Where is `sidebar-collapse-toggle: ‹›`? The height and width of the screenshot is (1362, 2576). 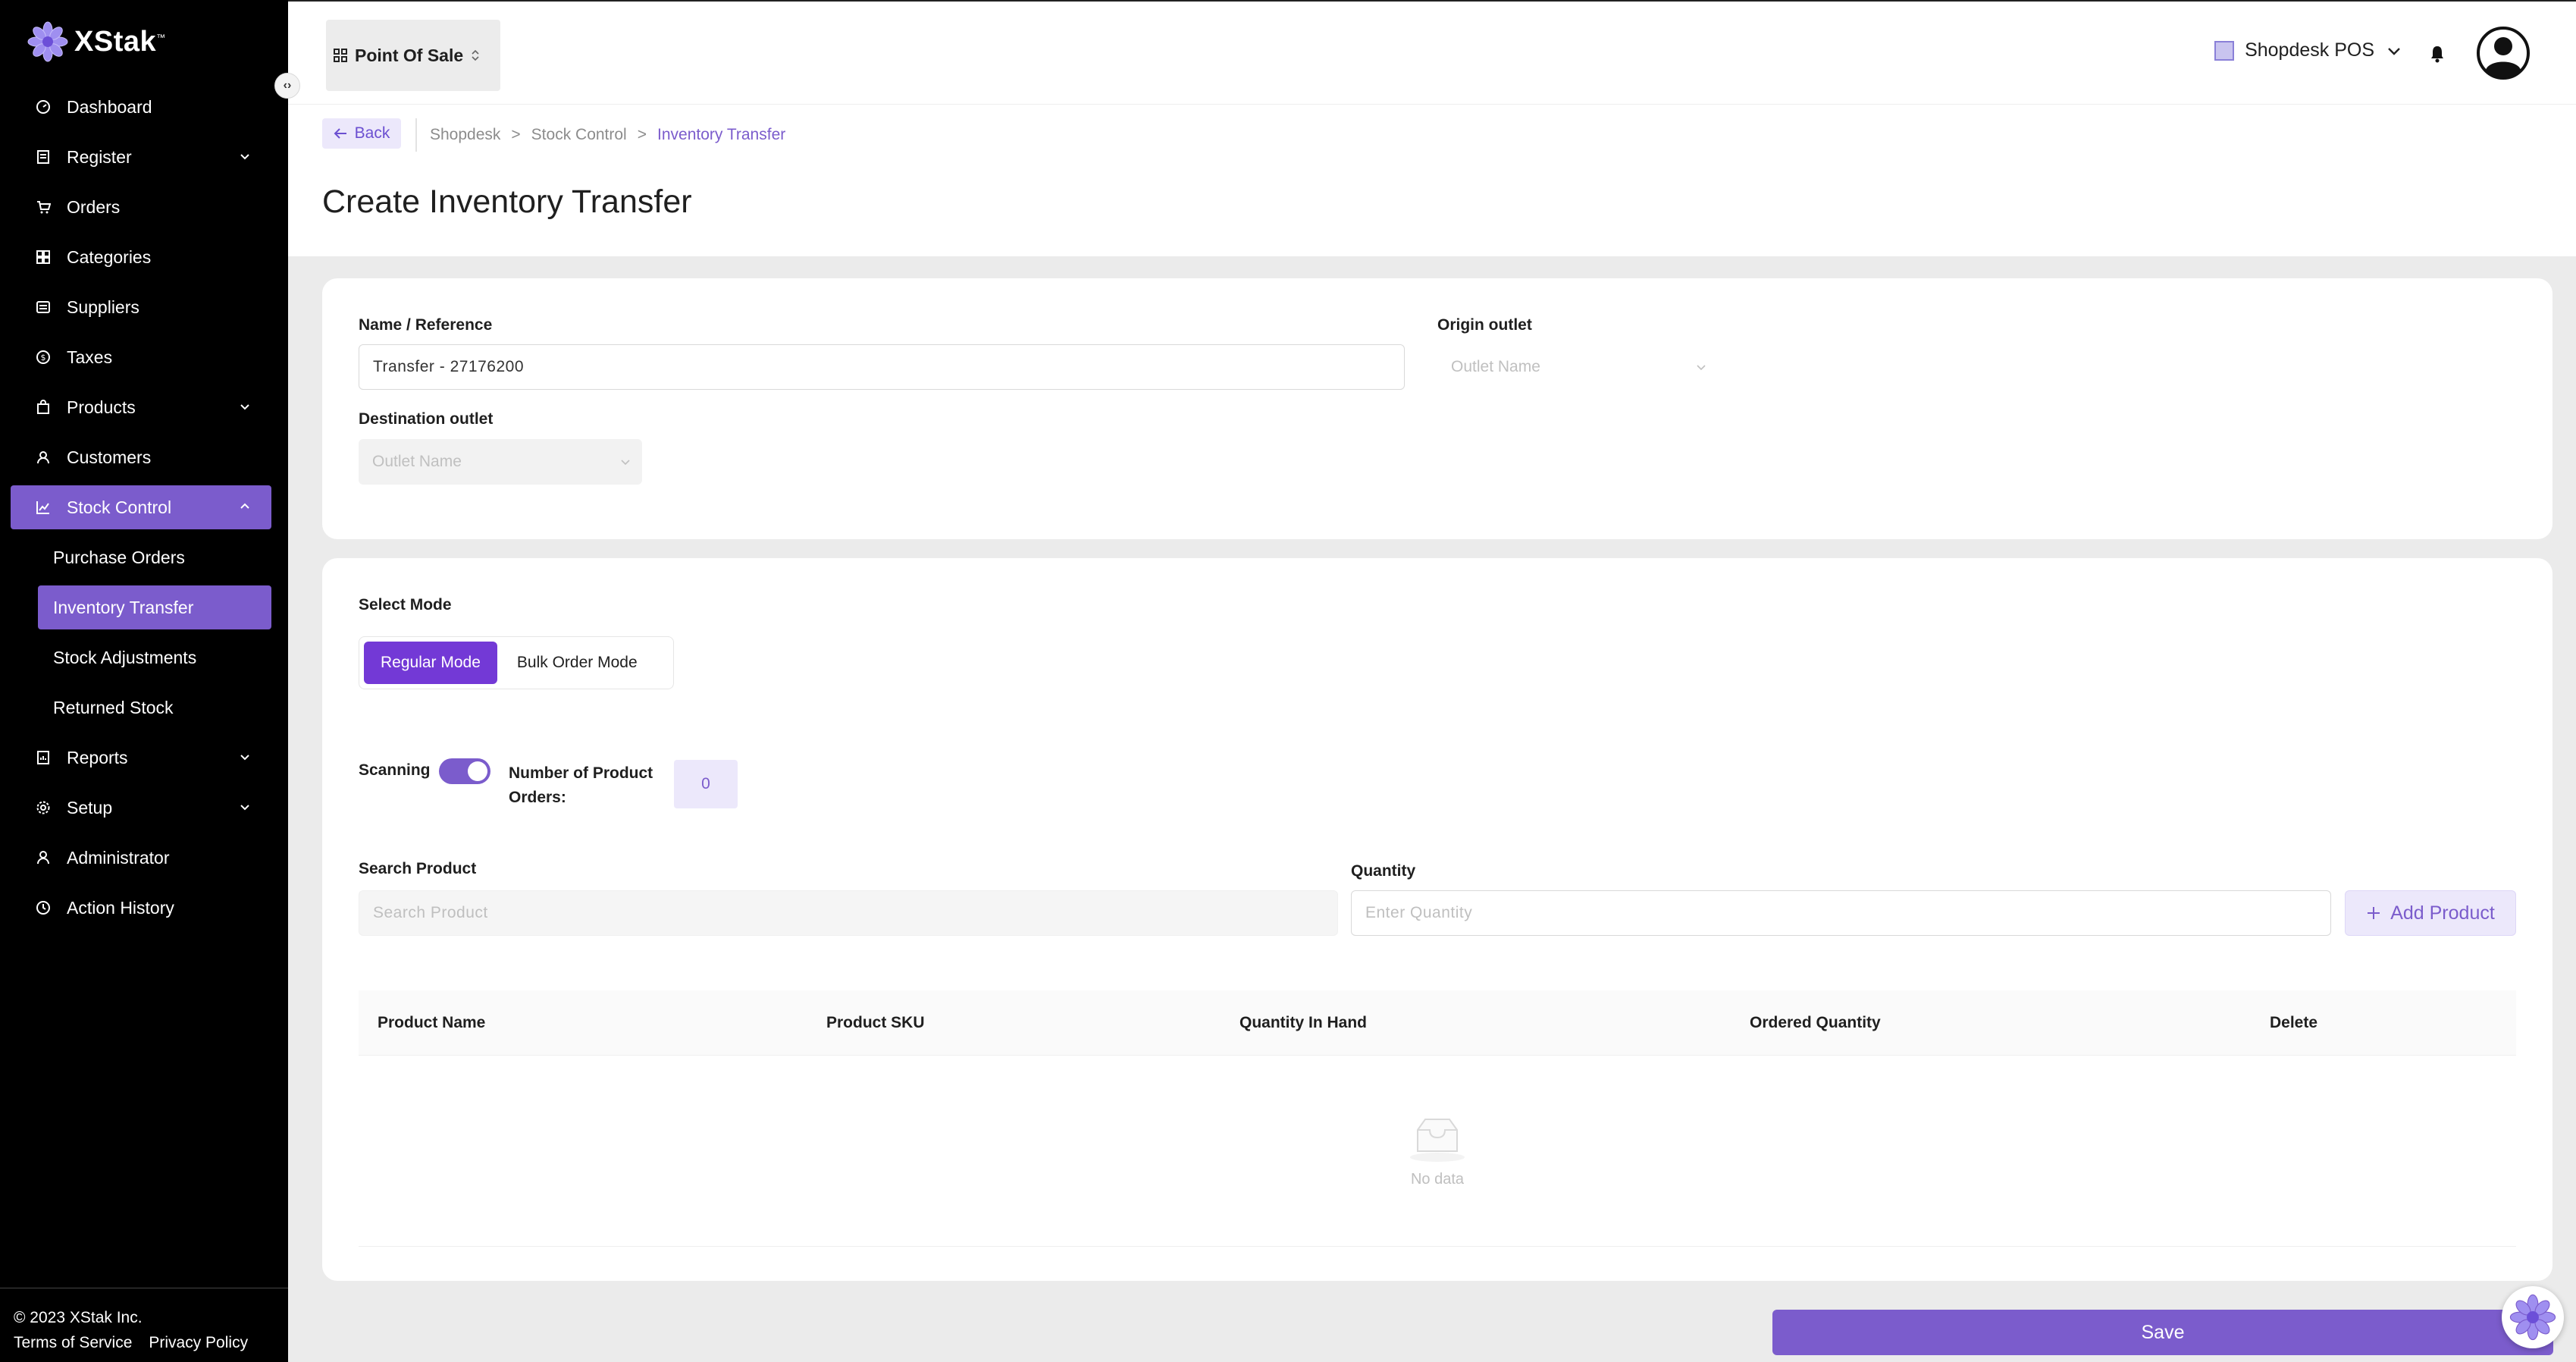 sidebar-collapse-toggle: ‹› is located at coordinates (287, 86).